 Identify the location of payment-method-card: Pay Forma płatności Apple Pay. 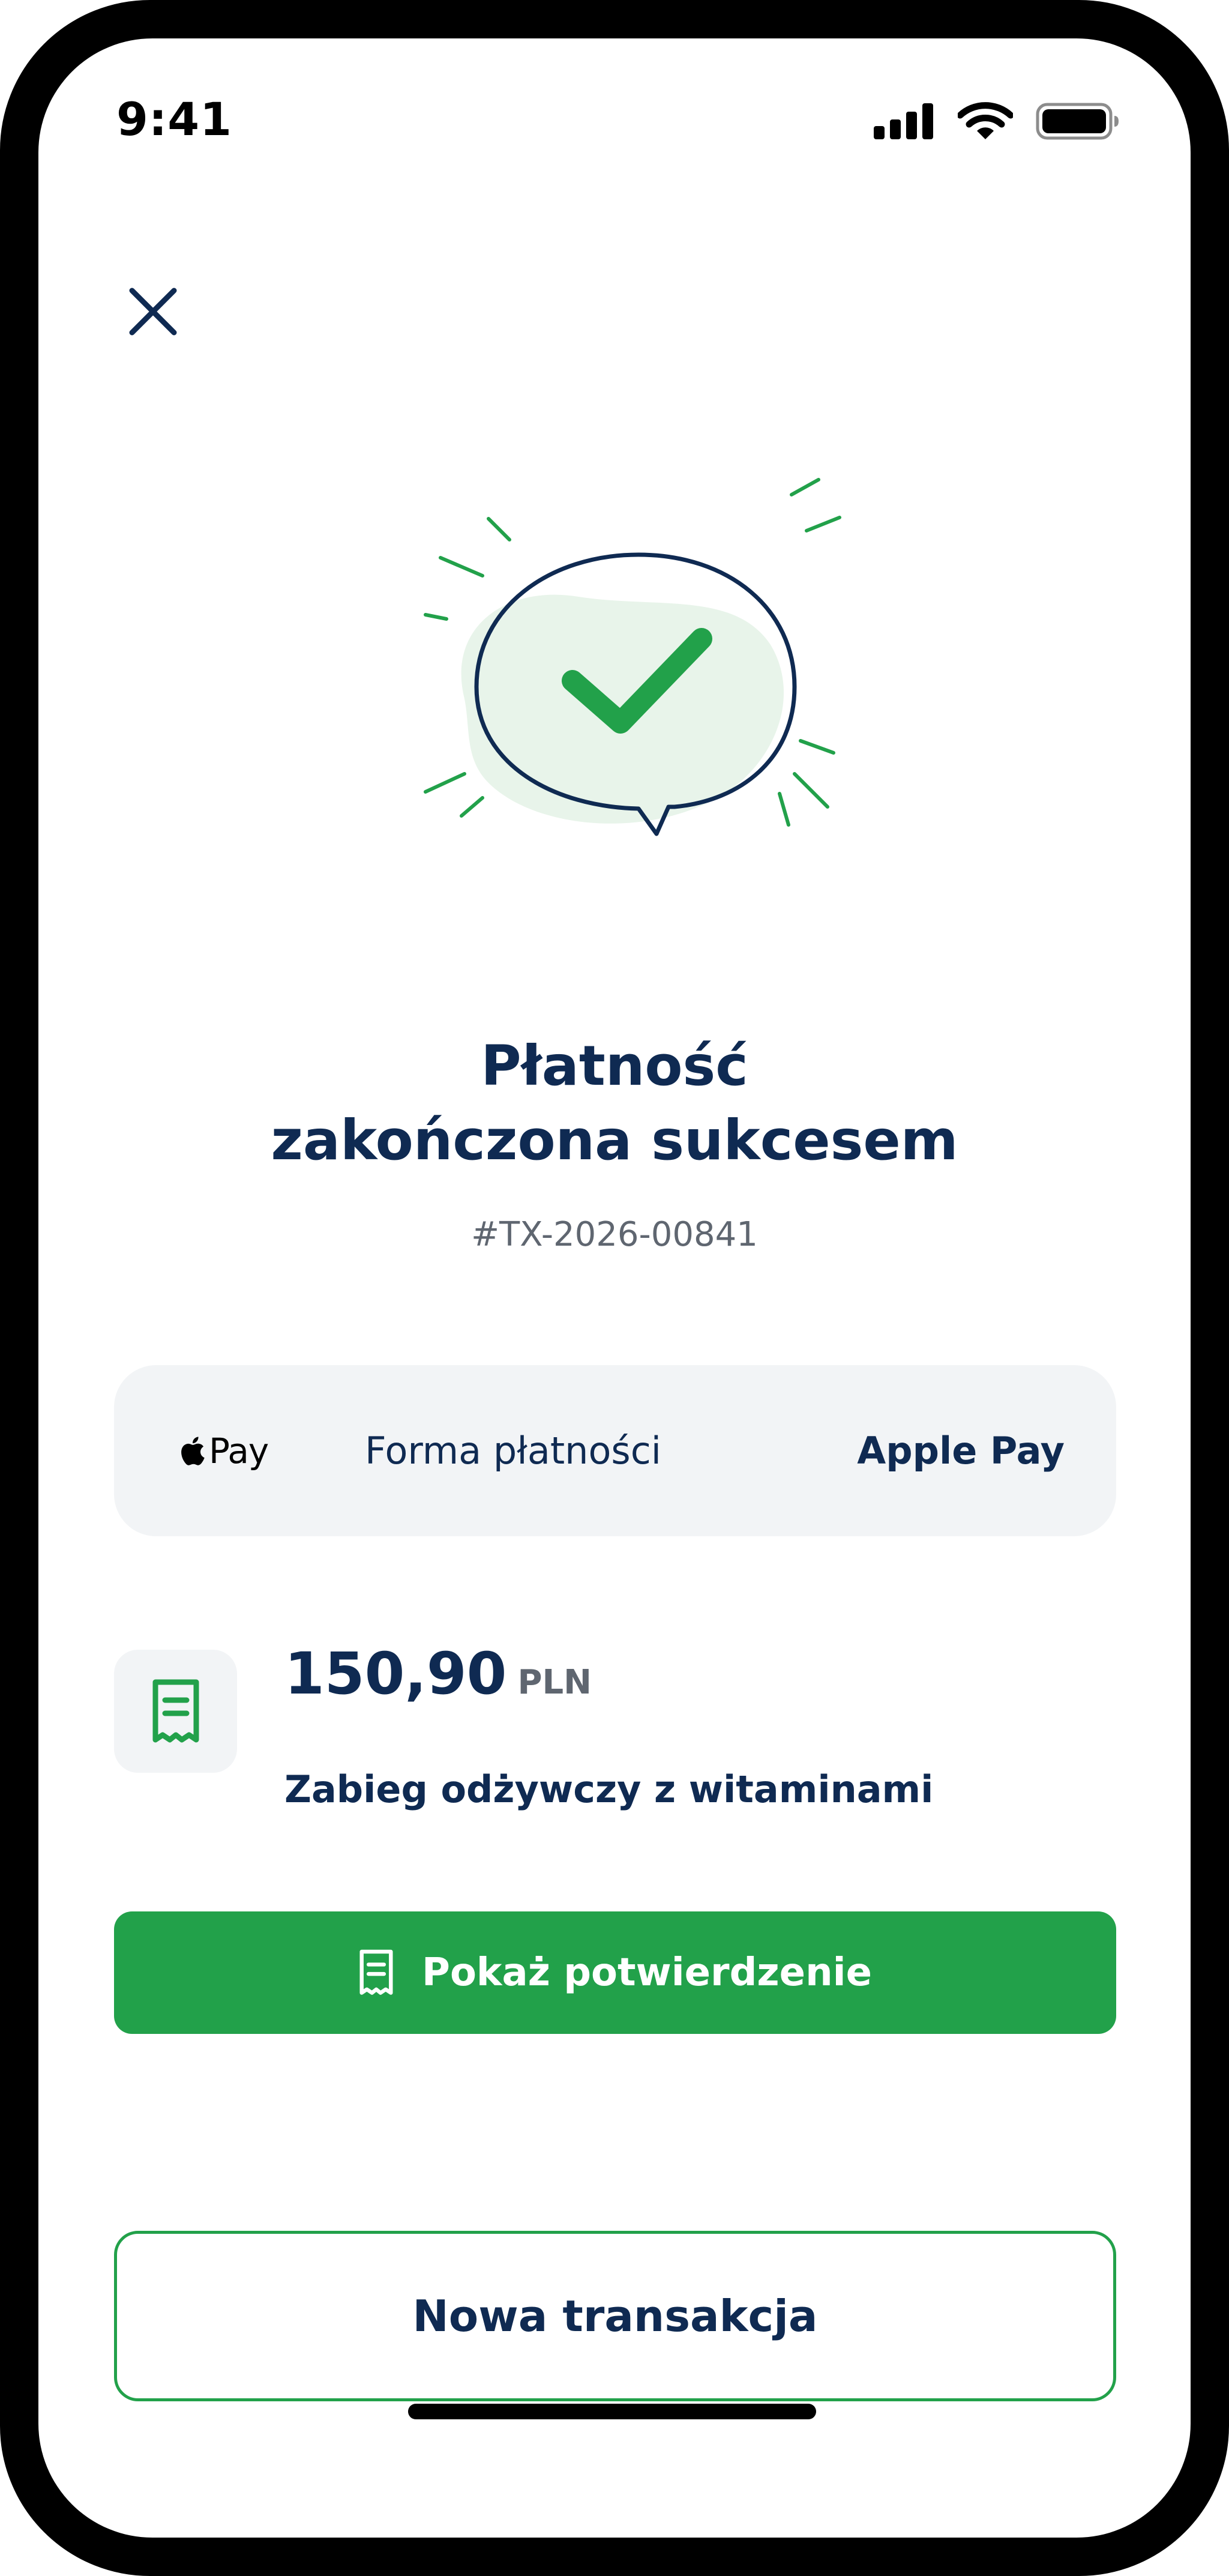
(615, 1450).